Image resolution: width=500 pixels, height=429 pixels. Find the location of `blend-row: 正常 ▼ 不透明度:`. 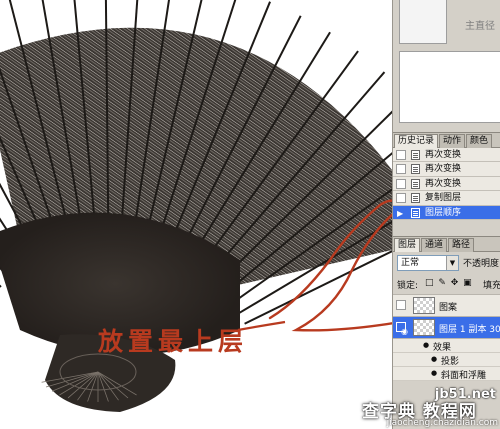

blend-row: 正常 ▼ 不透明度: is located at coordinates (446, 265).